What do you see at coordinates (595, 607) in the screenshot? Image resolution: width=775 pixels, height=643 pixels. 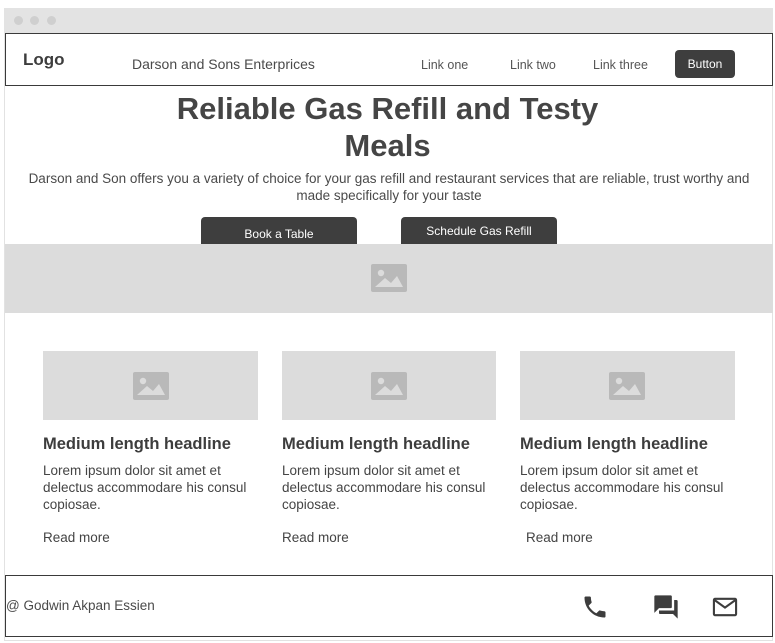 I see `phone-icon` at bounding box center [595, 607].